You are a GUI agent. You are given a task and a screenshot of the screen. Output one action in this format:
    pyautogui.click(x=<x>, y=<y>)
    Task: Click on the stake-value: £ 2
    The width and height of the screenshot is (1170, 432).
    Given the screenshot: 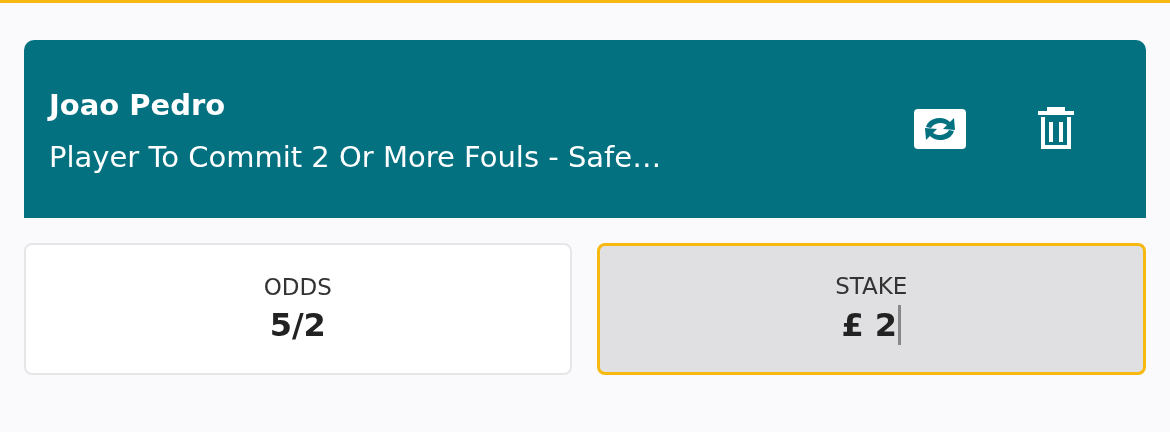 What is the action you would take?
    pyautogui.click(x=869, y=325)
    